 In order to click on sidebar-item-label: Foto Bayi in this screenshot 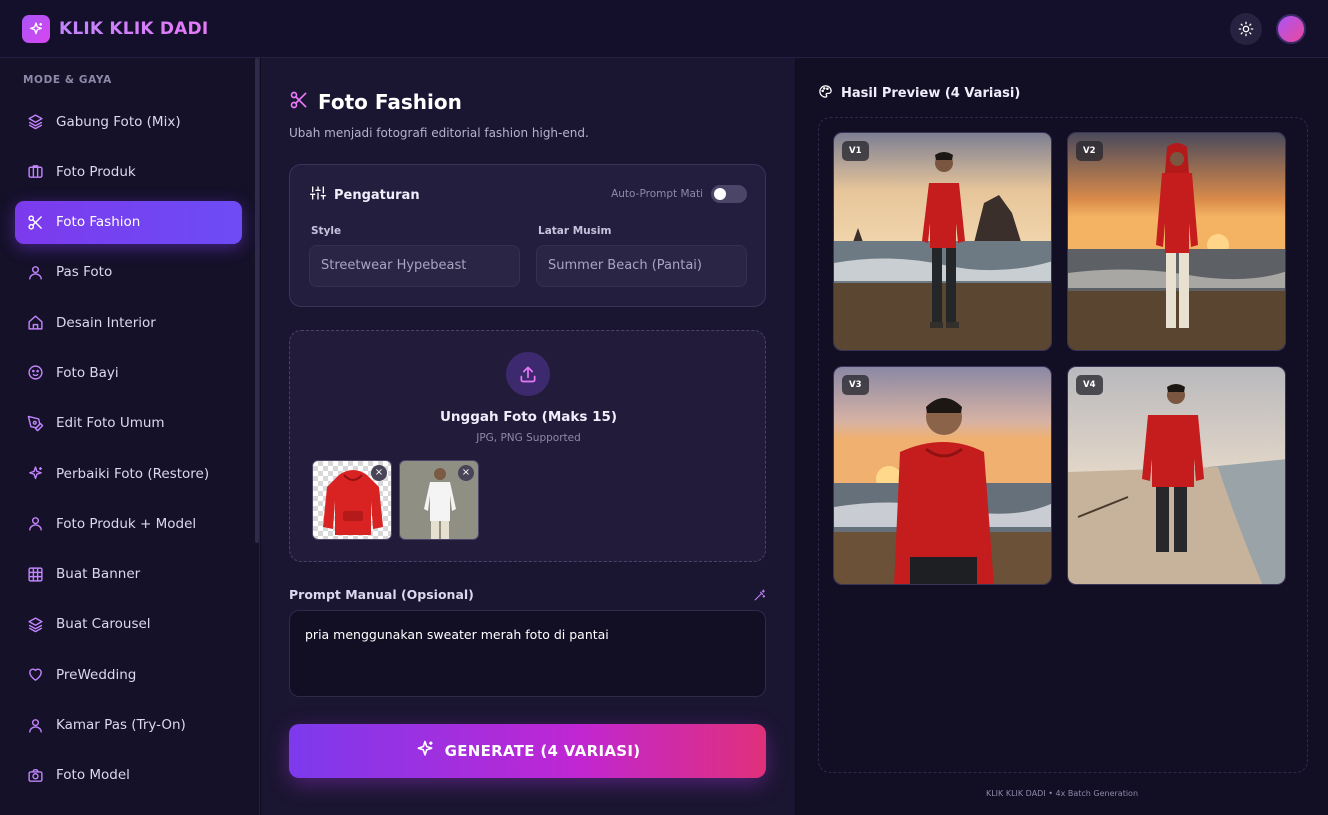, I will do `click(87, 372)`.